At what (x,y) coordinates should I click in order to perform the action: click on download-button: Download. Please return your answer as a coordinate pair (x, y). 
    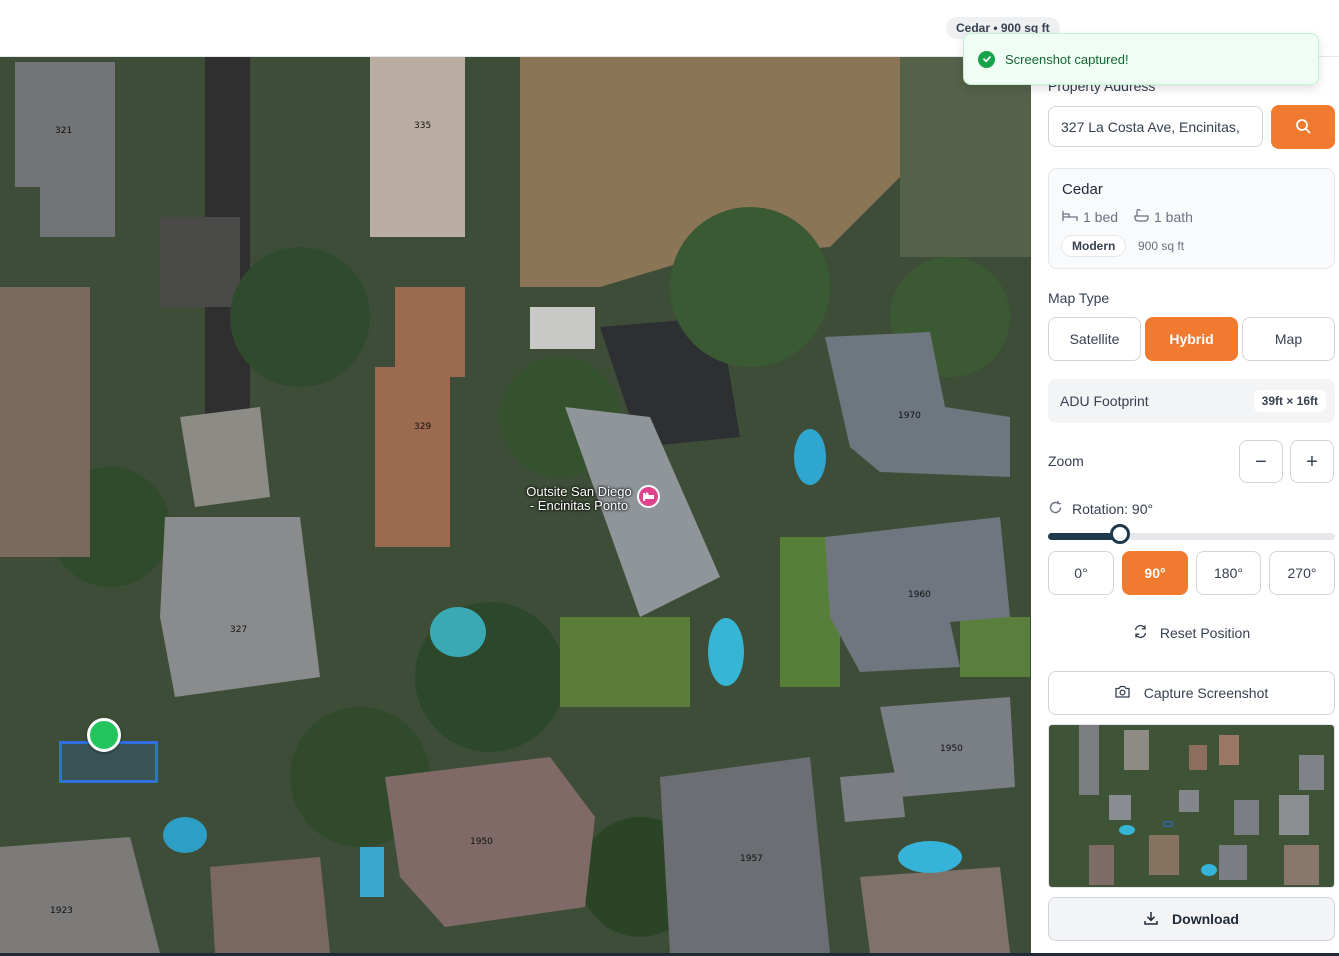
    Looking at the image, I should click on (1191, 919).